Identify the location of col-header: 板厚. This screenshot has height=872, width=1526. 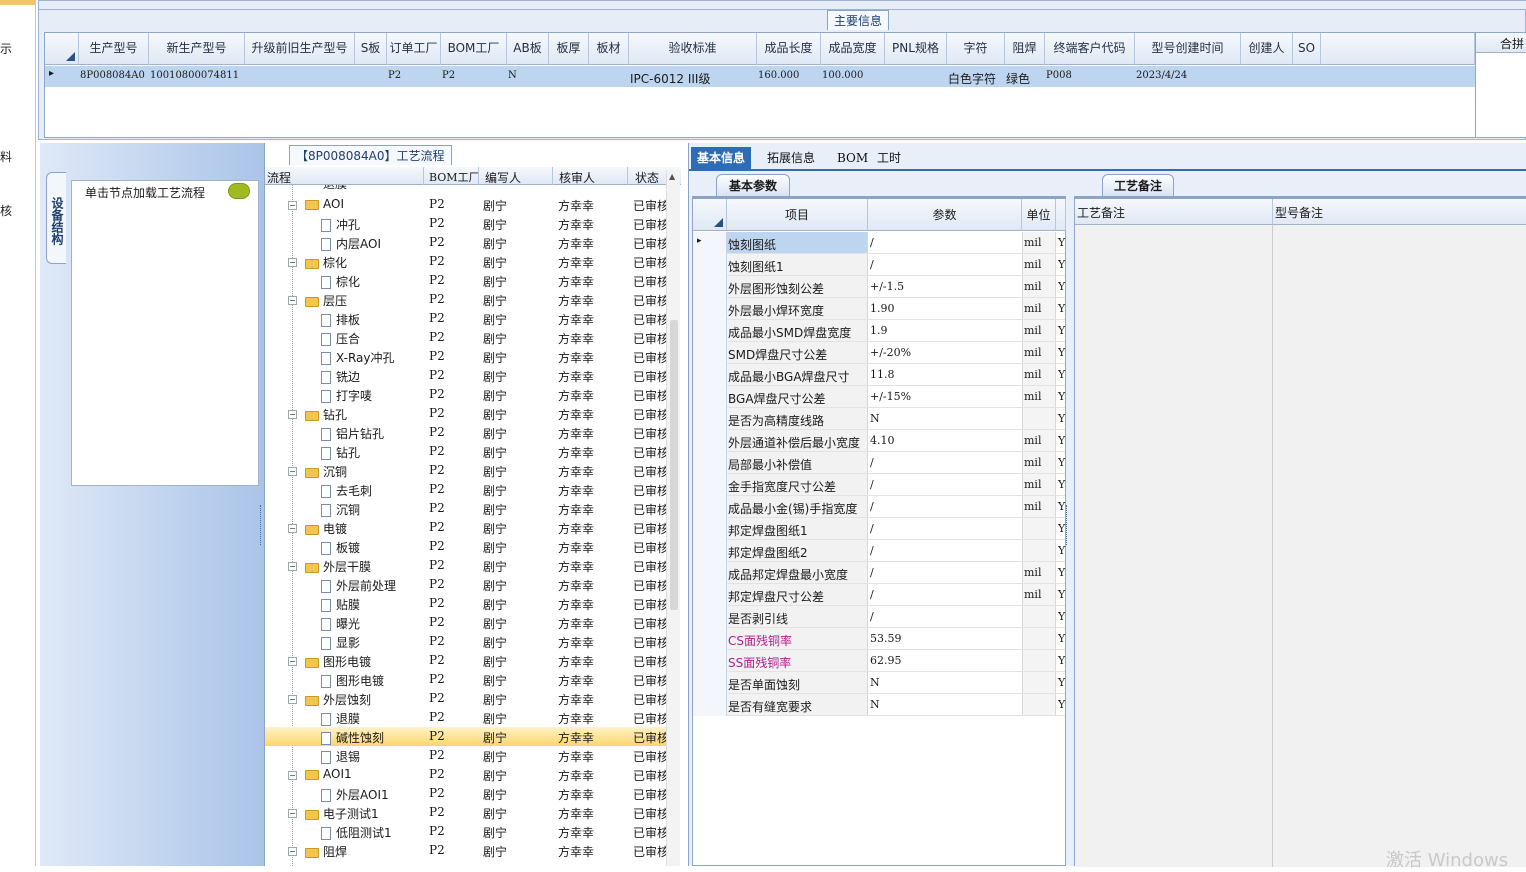
(569, 49).